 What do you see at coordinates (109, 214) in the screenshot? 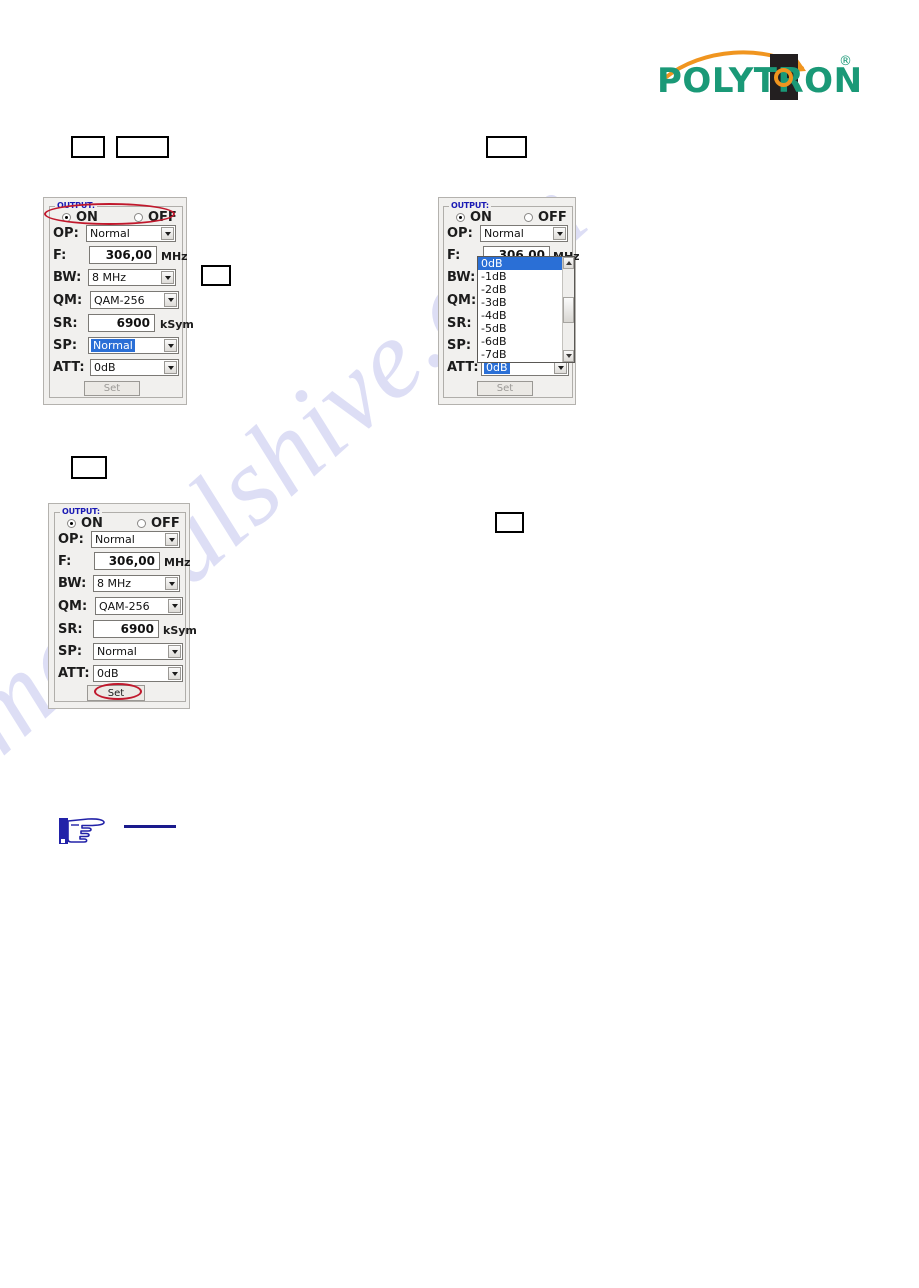
I see `annotation-ellipse-on-off` at bounding box center [109, 214].